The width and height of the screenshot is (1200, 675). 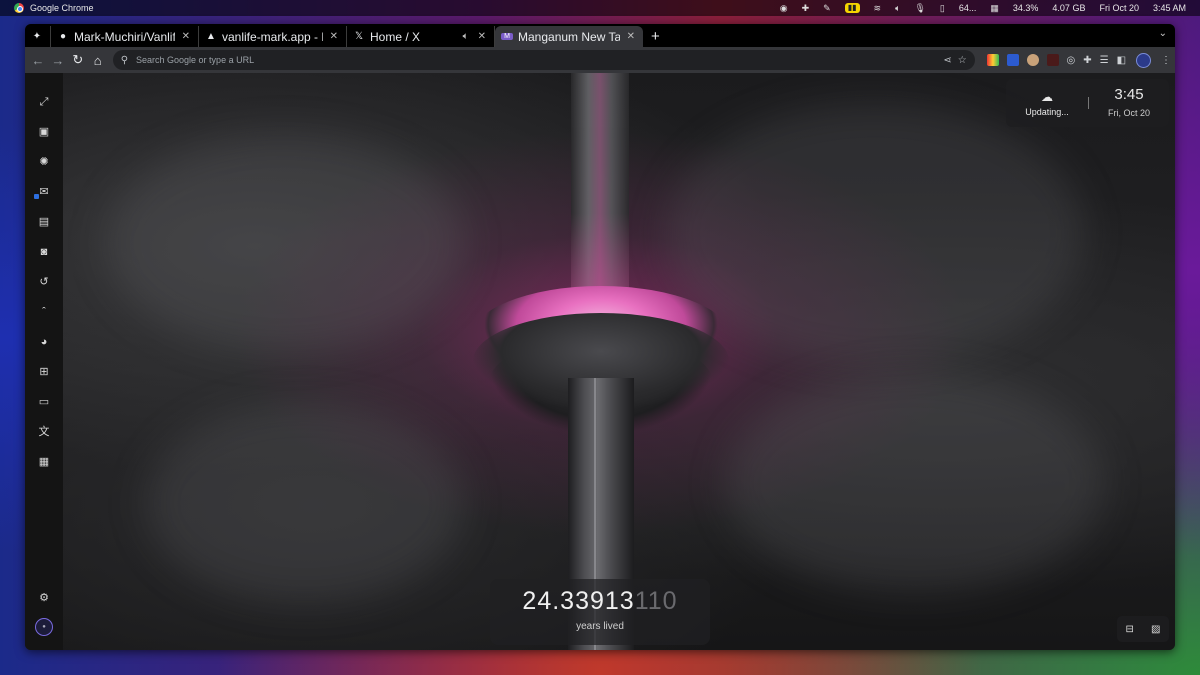 What do you see at coordinates (1169, 8) in the screenshot?
I see `system-time: 3:45 AM` at bounding box center [1169, 8].